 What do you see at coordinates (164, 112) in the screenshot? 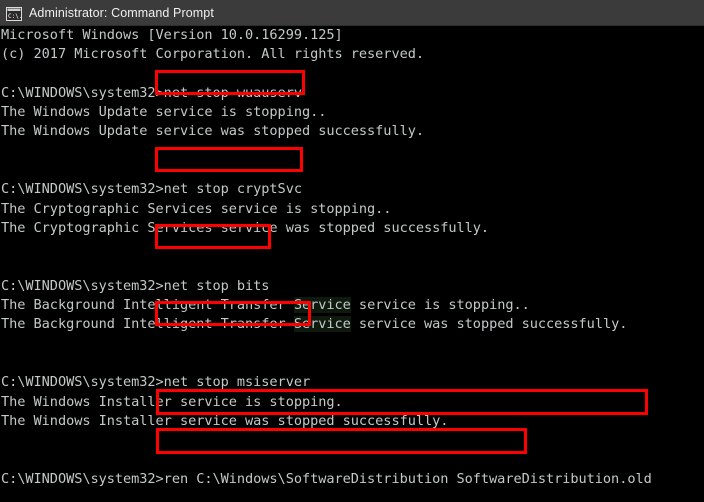
I see `console-line-output: The Windows Update service is stopping..` at bounding box center [164, 112].